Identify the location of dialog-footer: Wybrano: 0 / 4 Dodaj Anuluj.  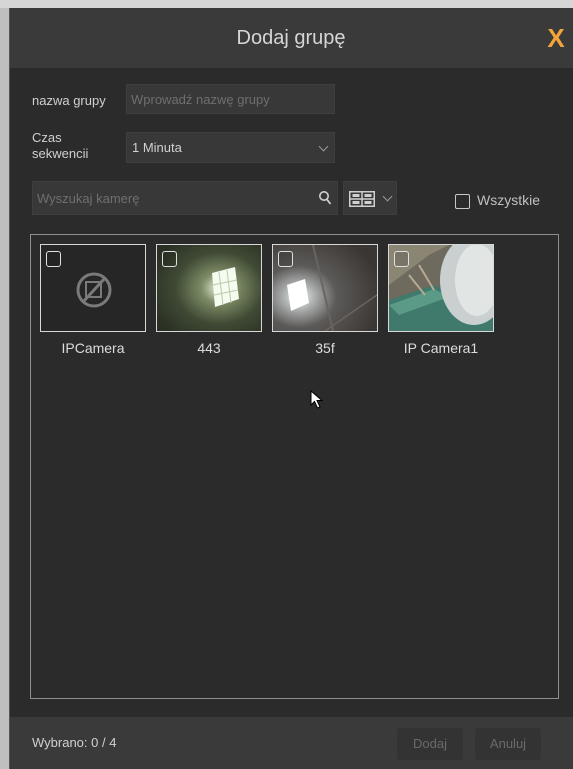
(291, 743).